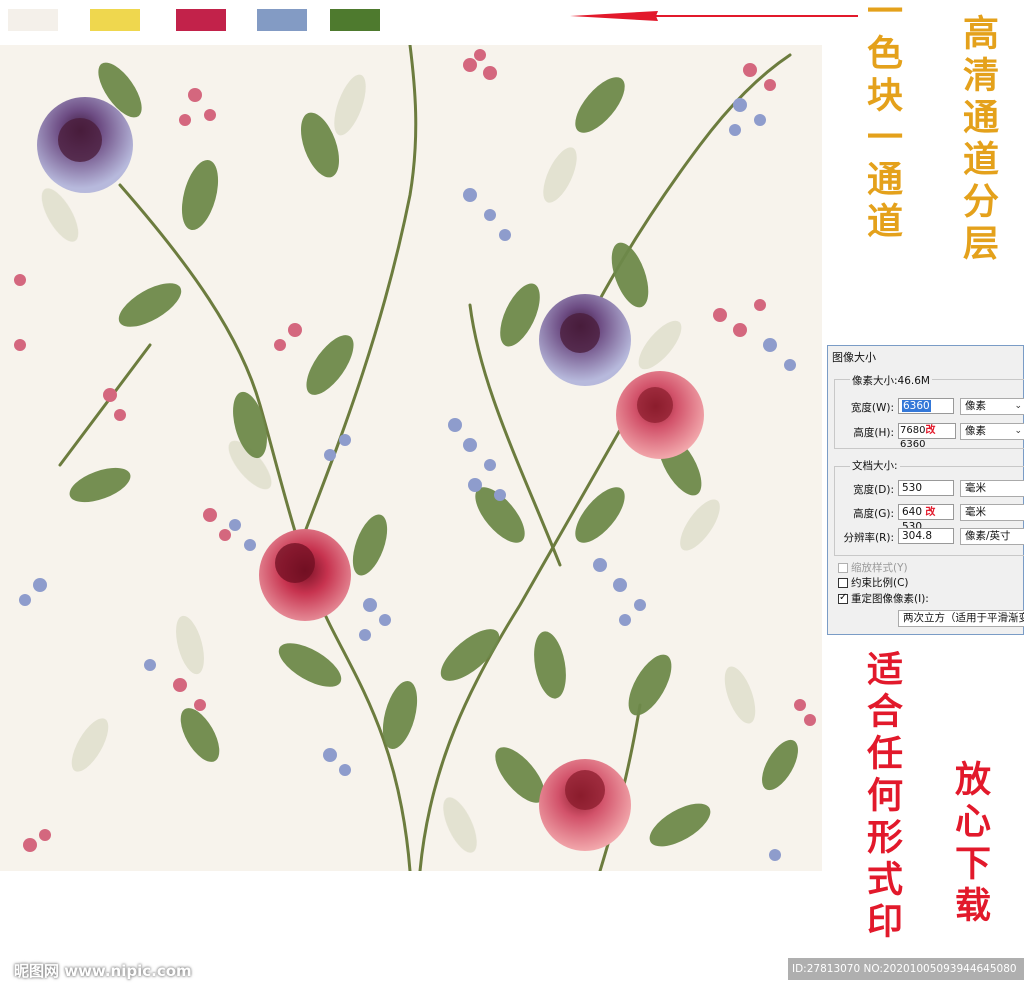 The image size is (1024, 989). Describe the element at coordinates (916, 406) in the screenshot. I see `width-value: 6360` at that location.